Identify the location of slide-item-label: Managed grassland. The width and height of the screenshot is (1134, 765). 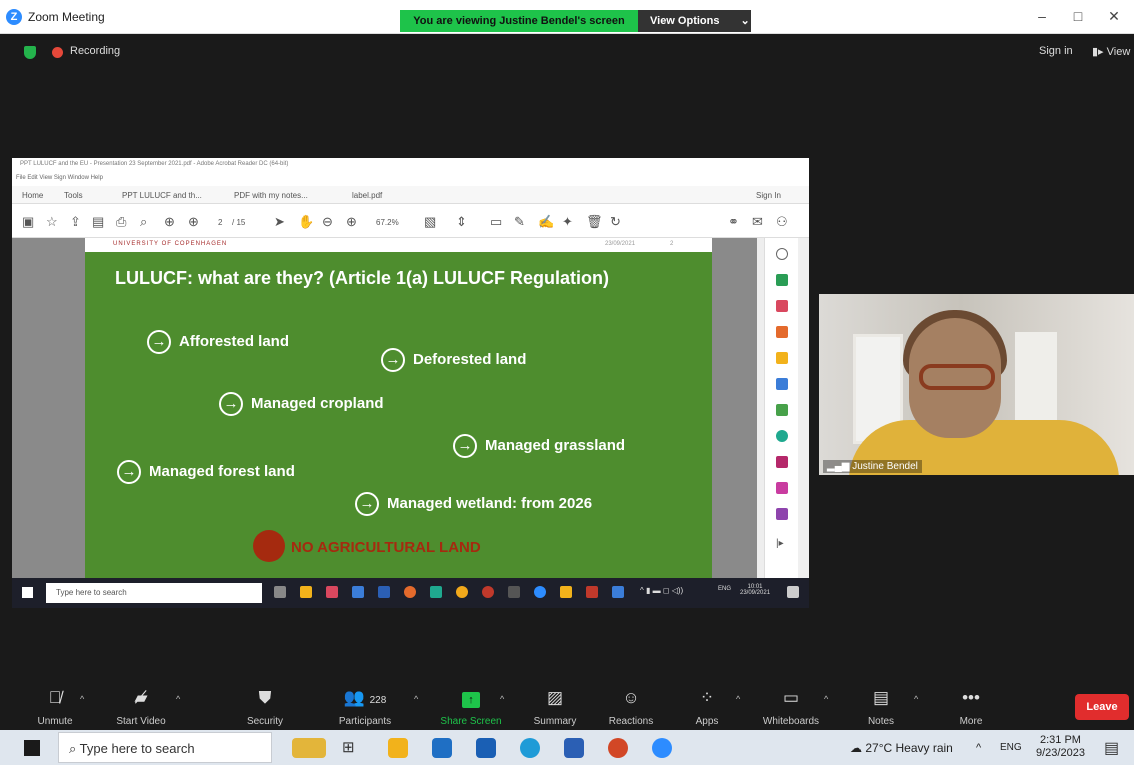
(555, 445).